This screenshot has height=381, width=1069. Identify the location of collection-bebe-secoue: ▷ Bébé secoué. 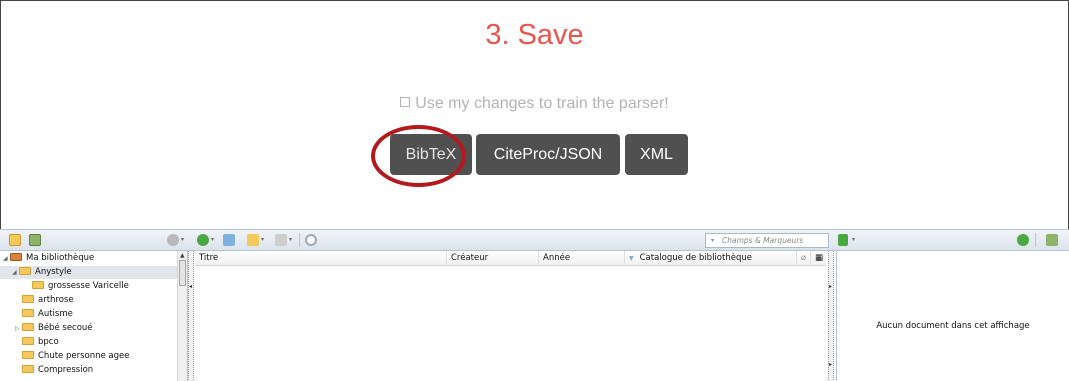
(54, 328).